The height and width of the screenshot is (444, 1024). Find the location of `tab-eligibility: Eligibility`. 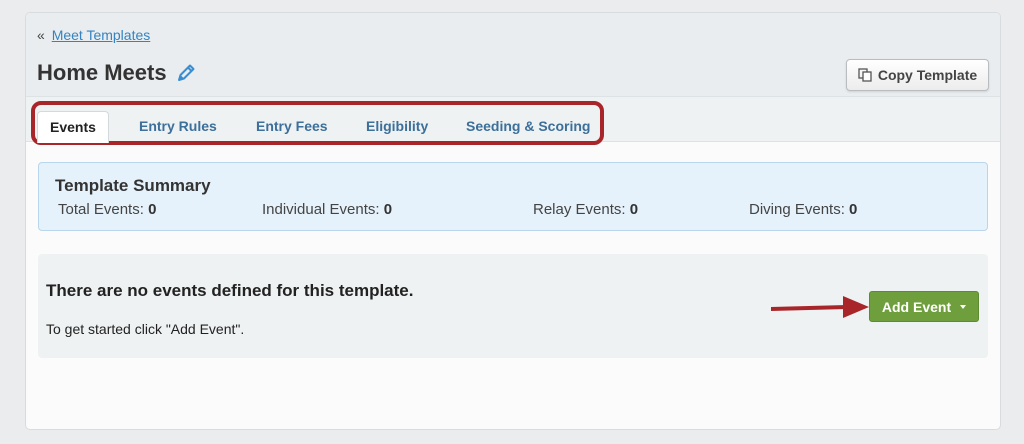

tab-eligibility: Eligibility is located at coordinates (397, 126).